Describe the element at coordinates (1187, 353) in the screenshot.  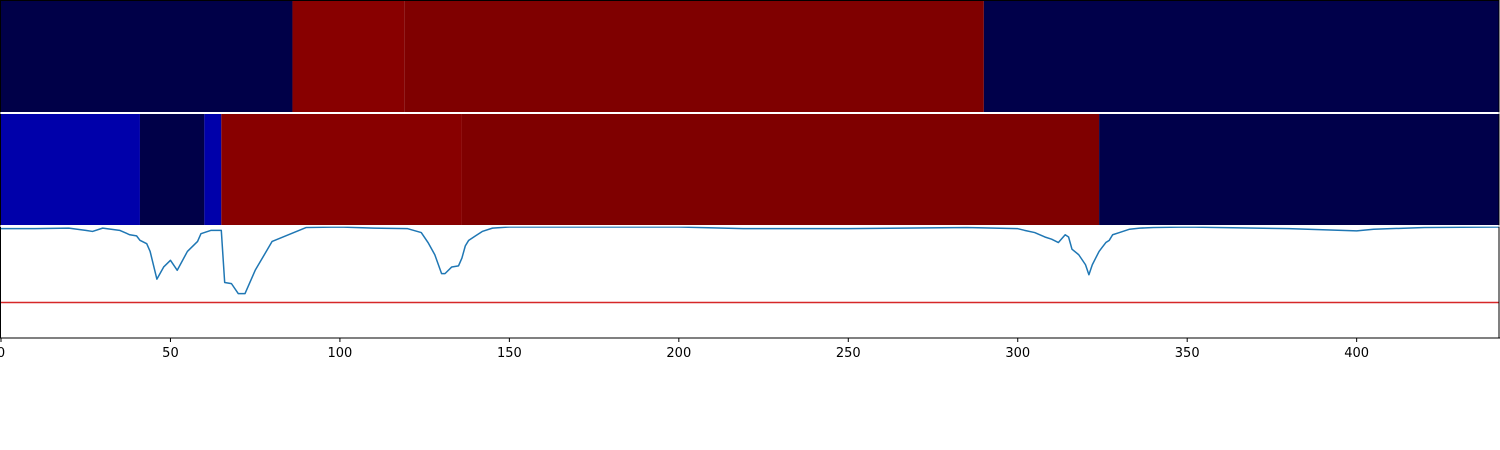
I see `x-tick-label: 350` at that location.